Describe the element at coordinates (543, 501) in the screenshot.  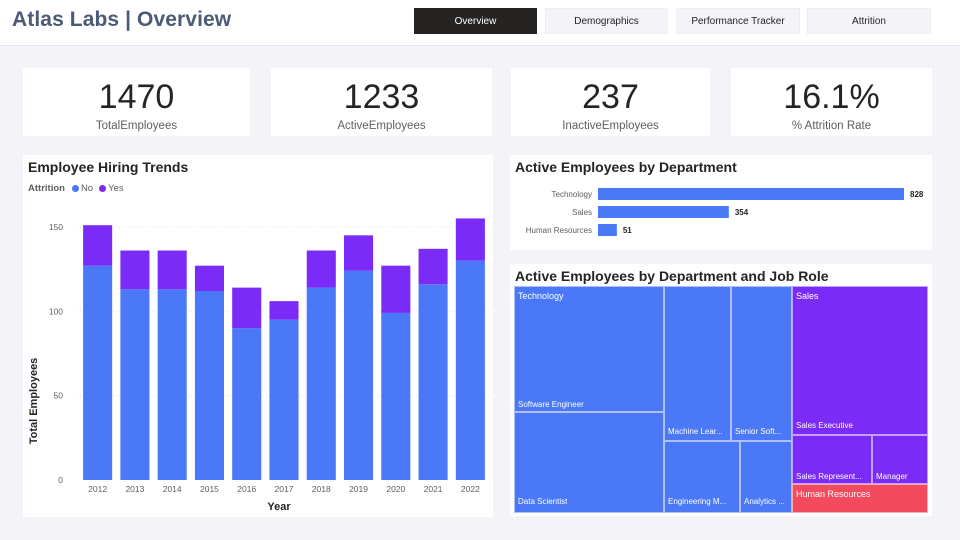
I see `treemap-label: Data Scientist` at that location.